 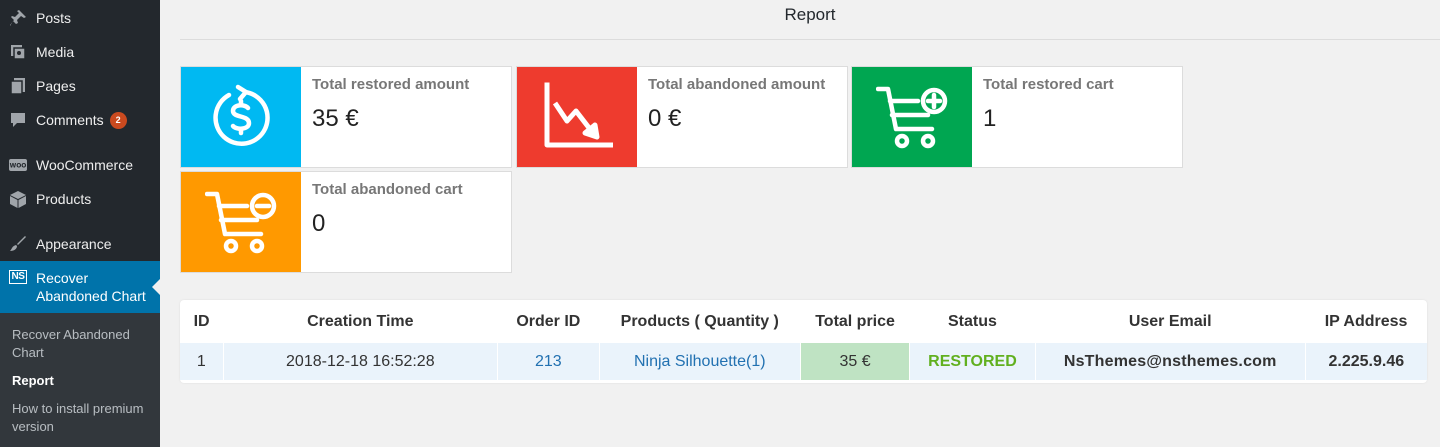 What do you see at coordinates (391, 84) in the screenshot?
I see `stat-label: Total restored amount` at bounding box center [391, 84].